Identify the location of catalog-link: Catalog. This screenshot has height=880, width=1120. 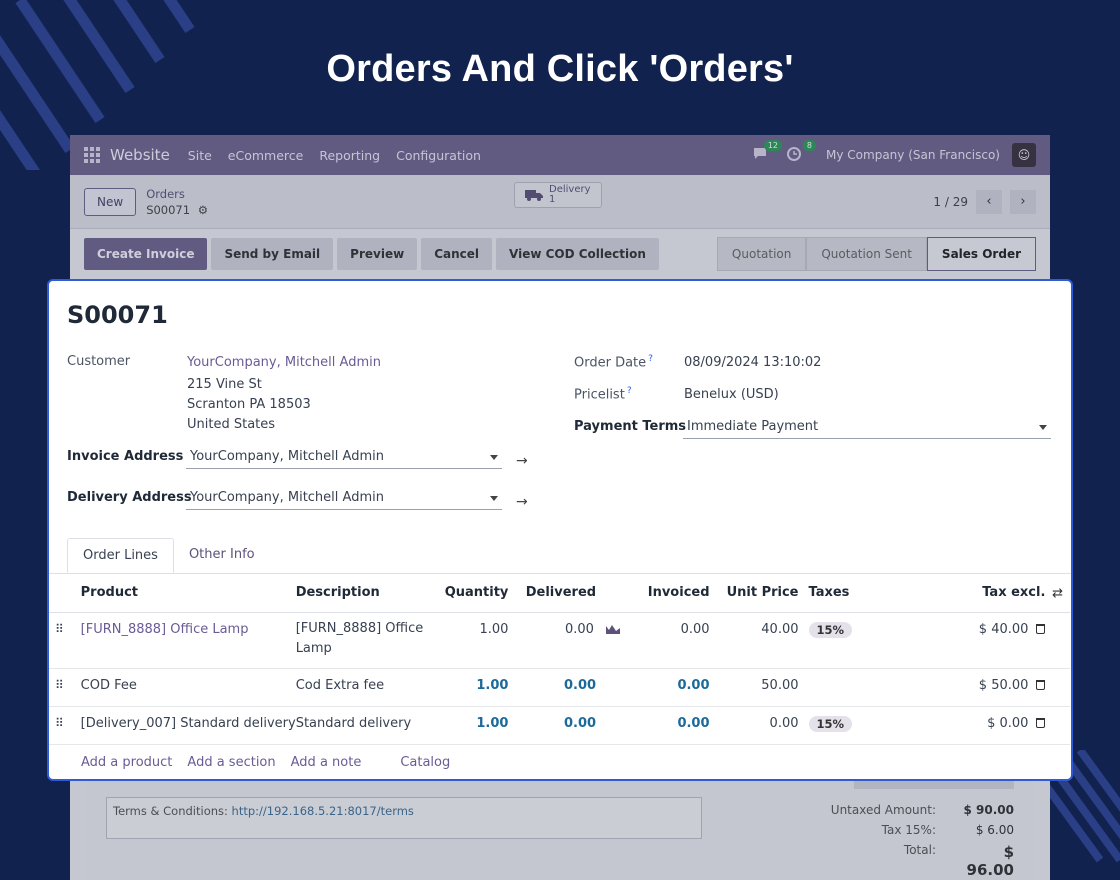
(425, 762).